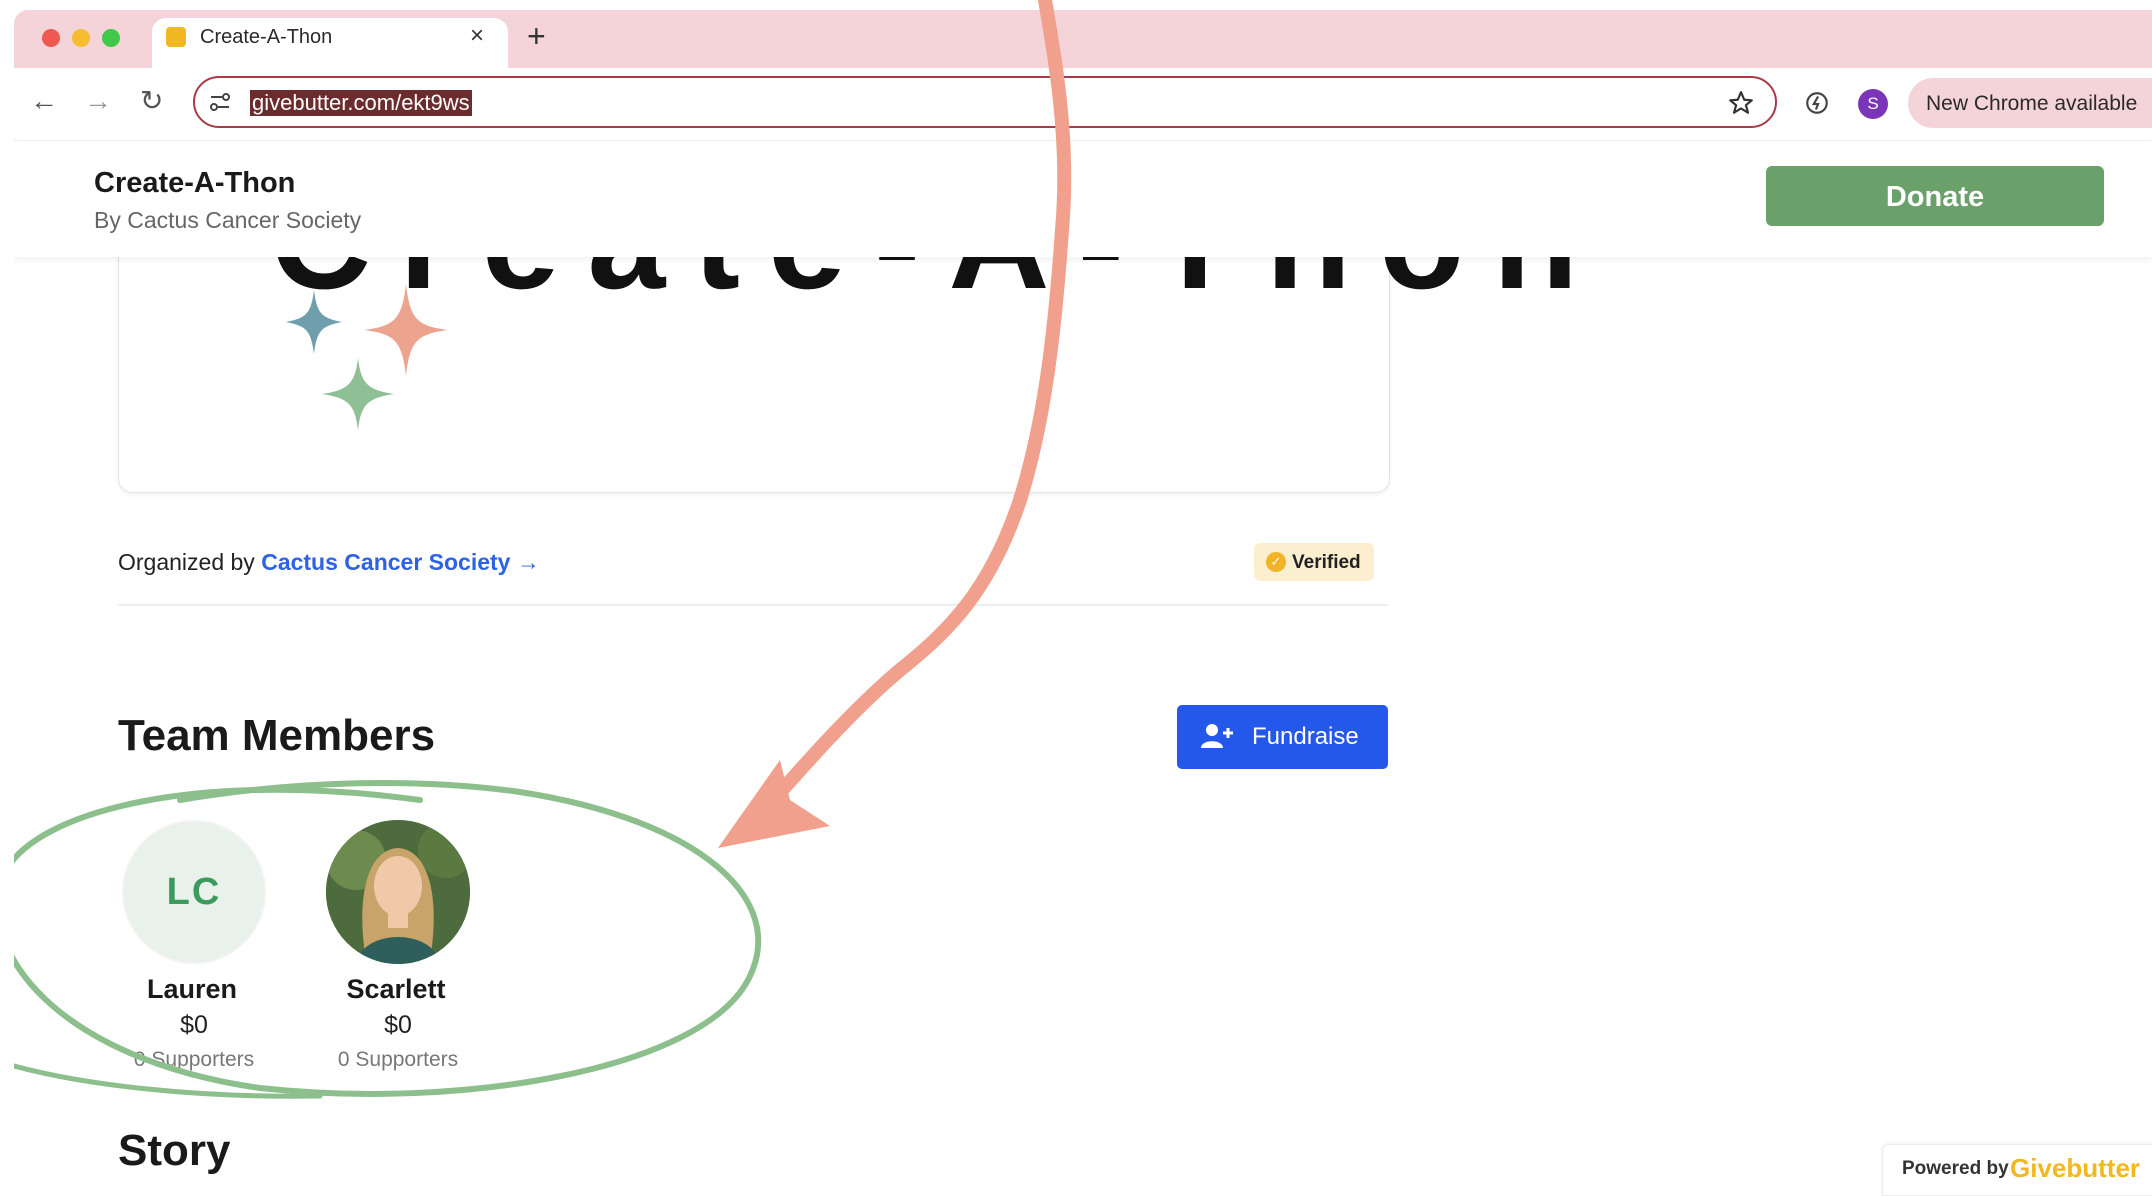 The width and height of the screenshot is (2152, 1196). Describe the element at coordinates (266, 37) in the screenshot. I see `tab-title: Create-A-Thon` at that location.